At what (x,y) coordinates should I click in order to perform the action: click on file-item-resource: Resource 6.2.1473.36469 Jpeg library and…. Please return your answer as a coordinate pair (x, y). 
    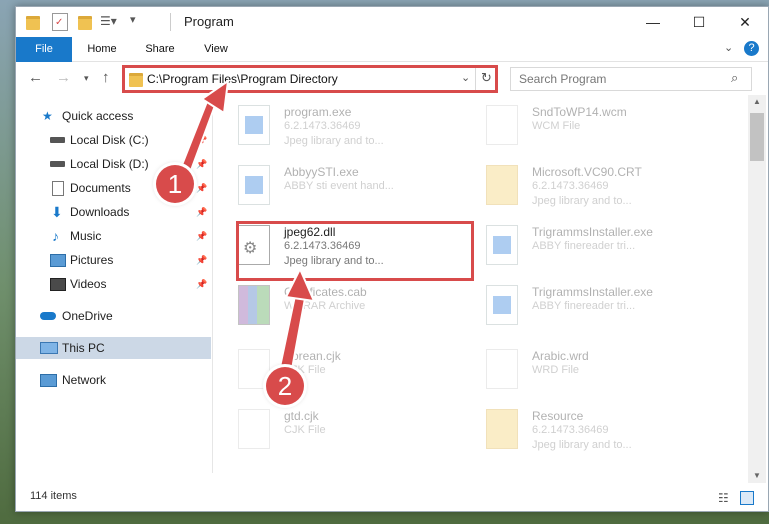
    Looking at the image, I should click on (584, 431).